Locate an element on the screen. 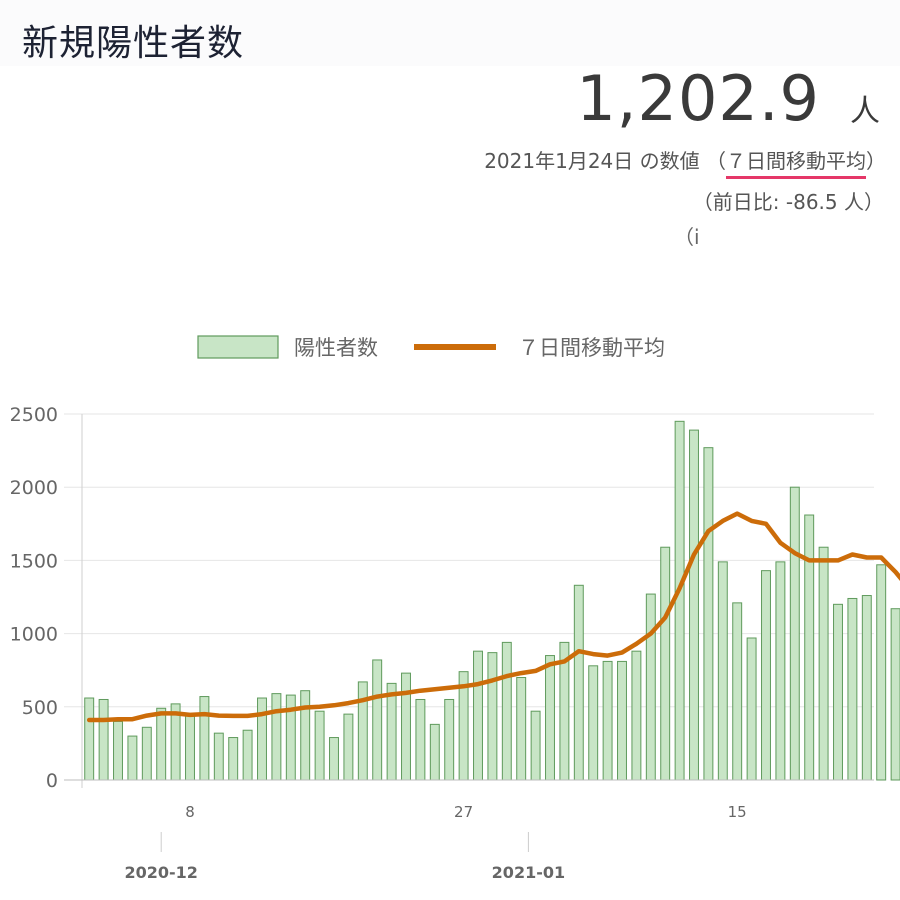 Image resolution: width=900 pixels, height=900 pixels. y-tick-label: 0 is located at coordinates (52, 781).